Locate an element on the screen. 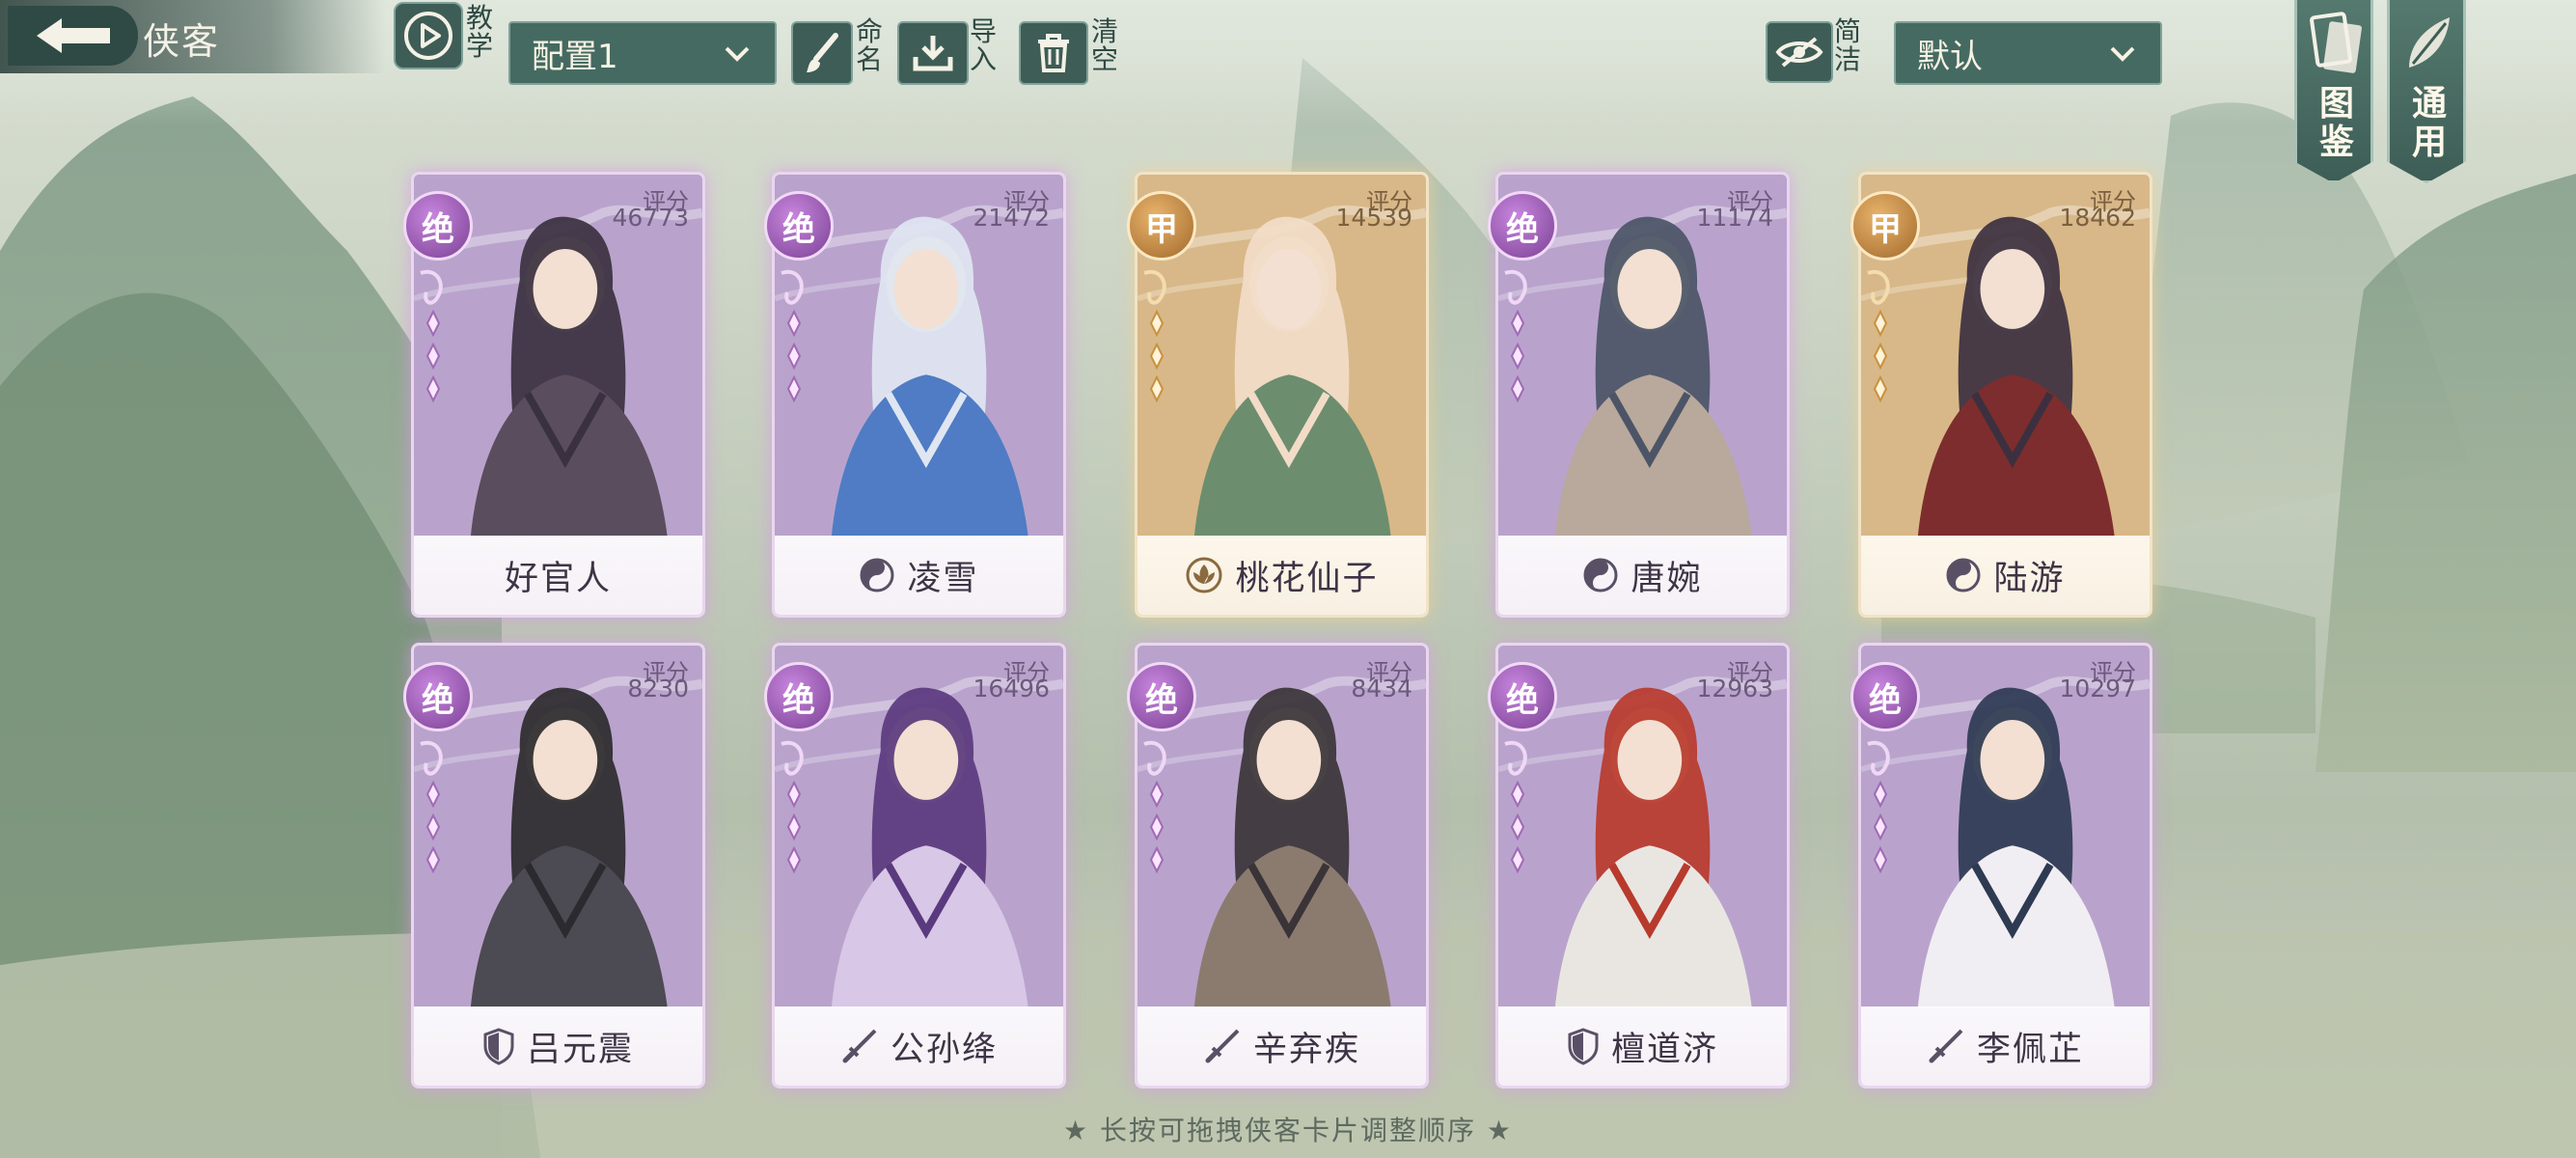  tutorial-button is located at coordinates (429, 35).